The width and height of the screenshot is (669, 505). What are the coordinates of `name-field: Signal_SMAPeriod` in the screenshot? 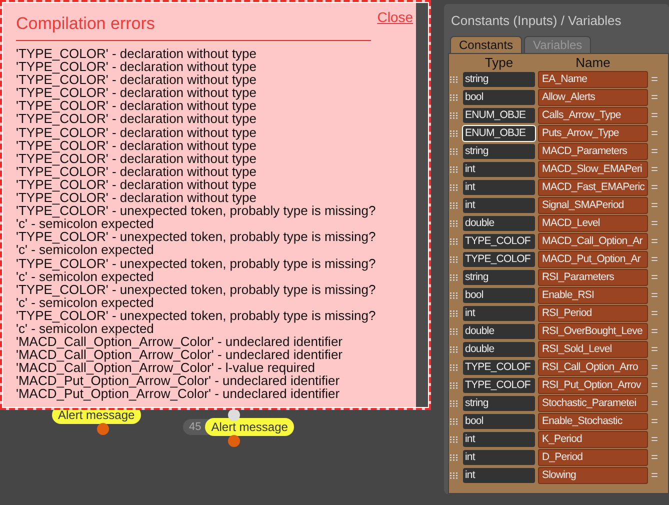 It's located at (593, 205).